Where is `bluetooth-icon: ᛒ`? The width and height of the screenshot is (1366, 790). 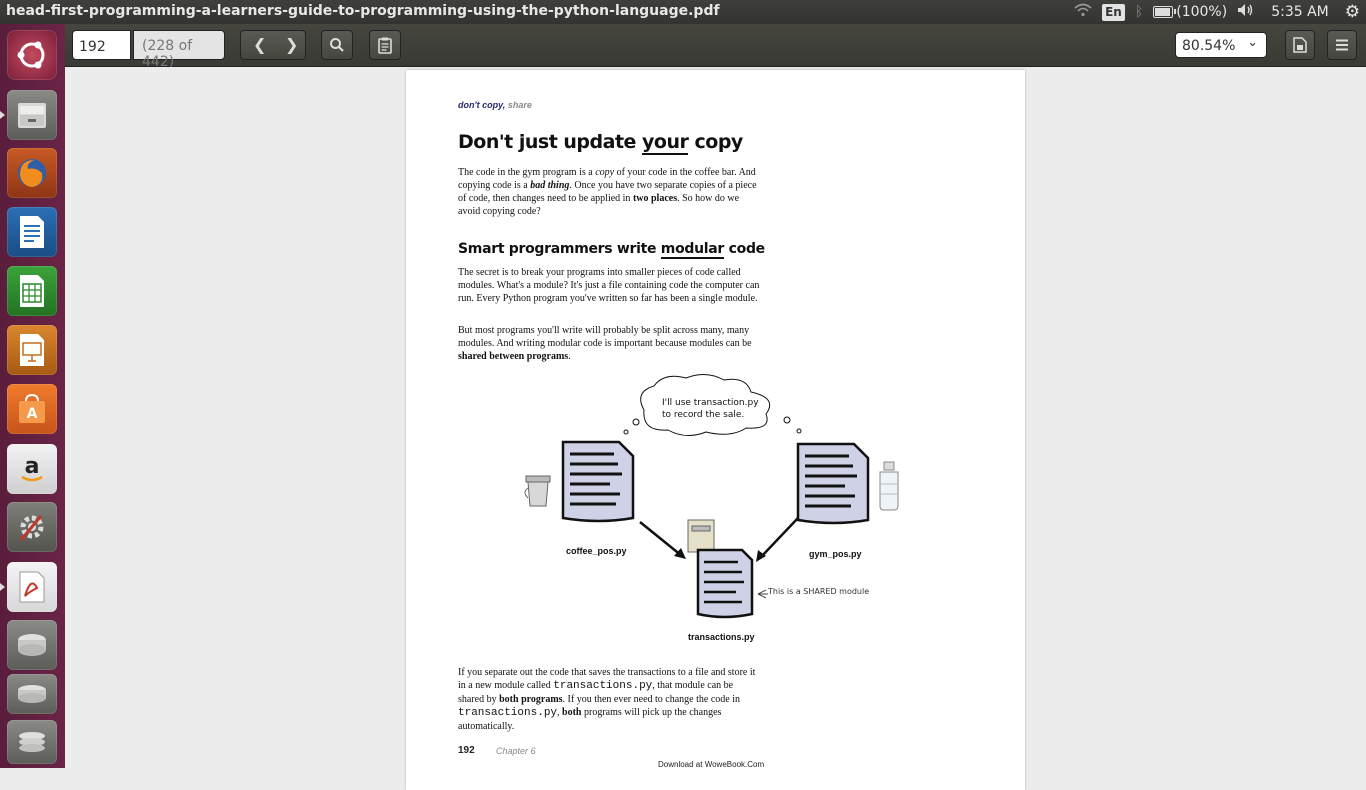
bluetooth-icon: ᛒ is located at coordinates (1139, 12).